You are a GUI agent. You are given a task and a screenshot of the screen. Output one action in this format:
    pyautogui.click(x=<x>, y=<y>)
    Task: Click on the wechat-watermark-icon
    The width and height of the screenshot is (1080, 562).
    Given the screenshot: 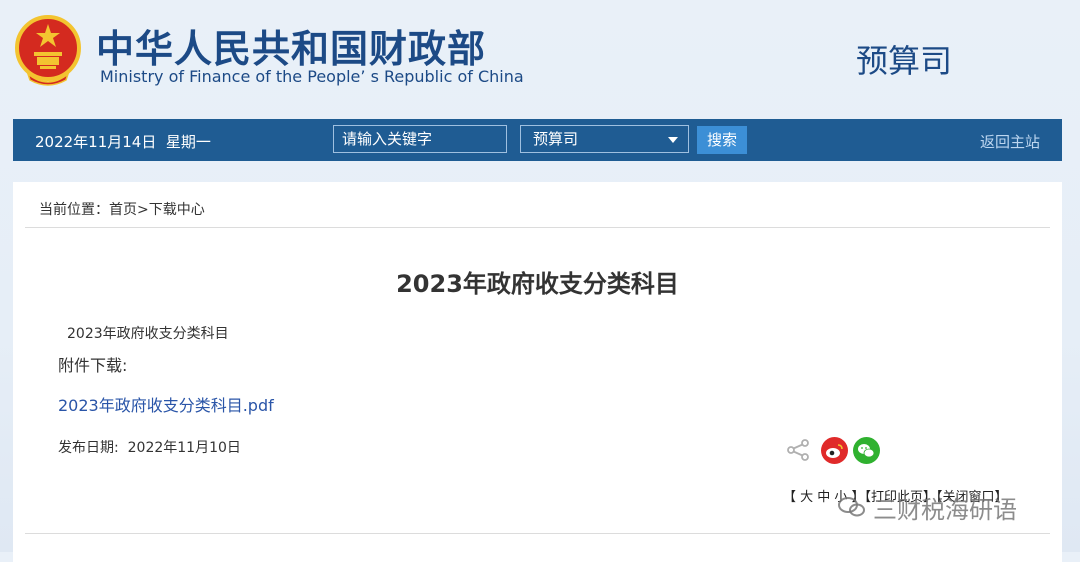 What is the action you would take?
    pyautogui.click(x=851, y=507)
    